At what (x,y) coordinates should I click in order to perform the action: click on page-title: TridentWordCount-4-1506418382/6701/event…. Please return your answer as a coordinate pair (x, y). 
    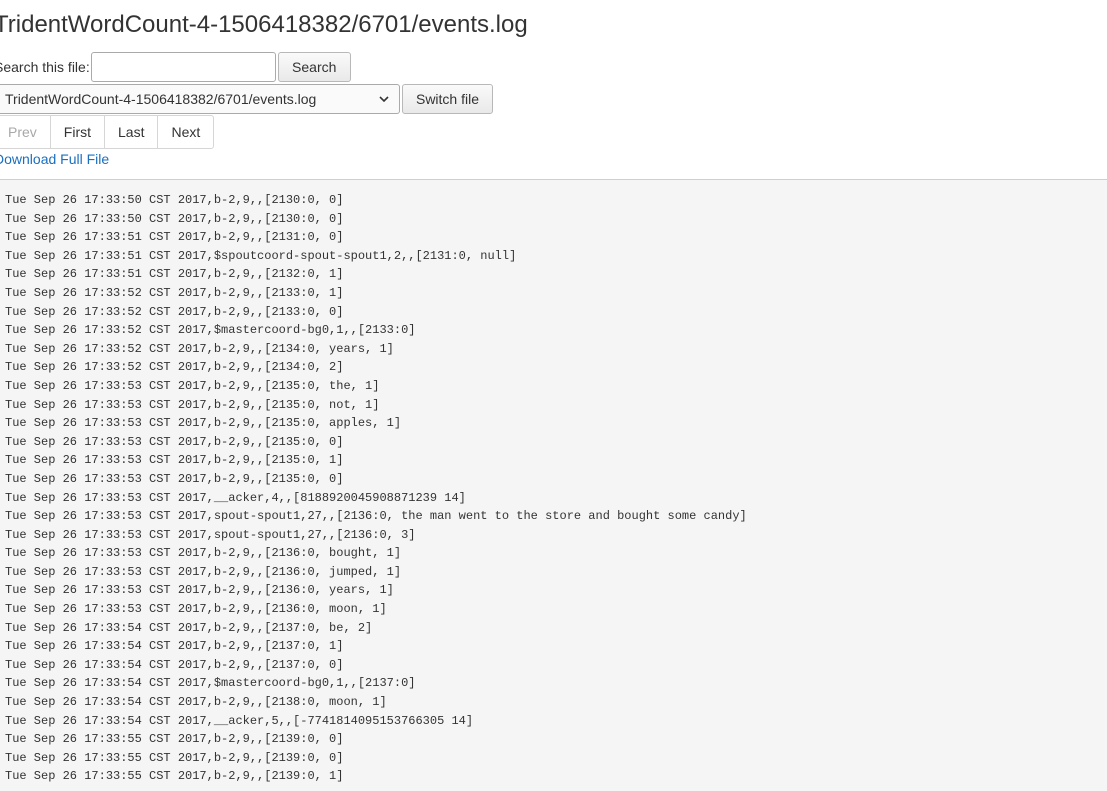
    Looking at the image, I should click on (264, 24).